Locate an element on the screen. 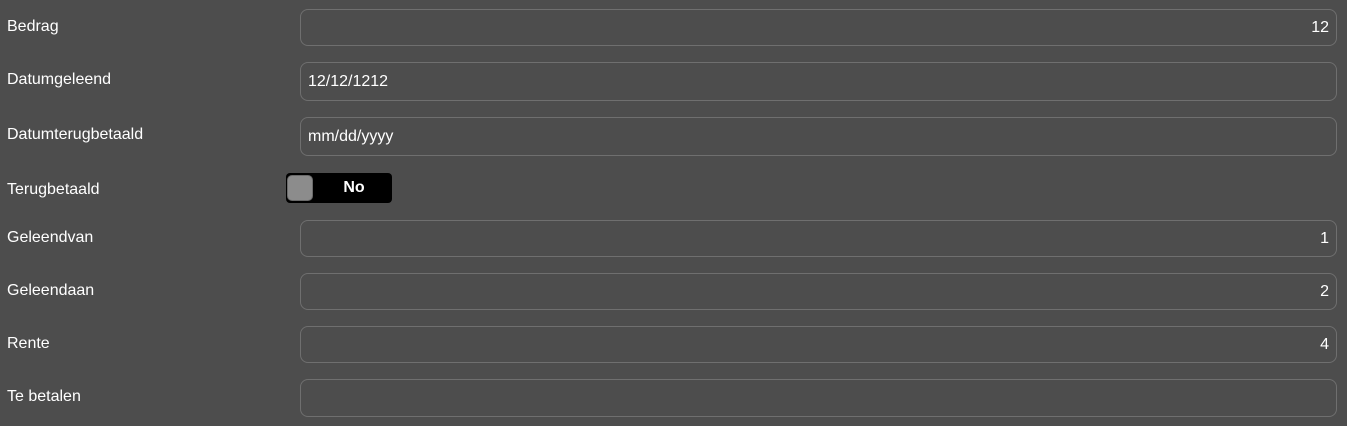 The image size is (1347, 426). terugbetaald-label: Terugbetaald is located at coordinates (53, 189).